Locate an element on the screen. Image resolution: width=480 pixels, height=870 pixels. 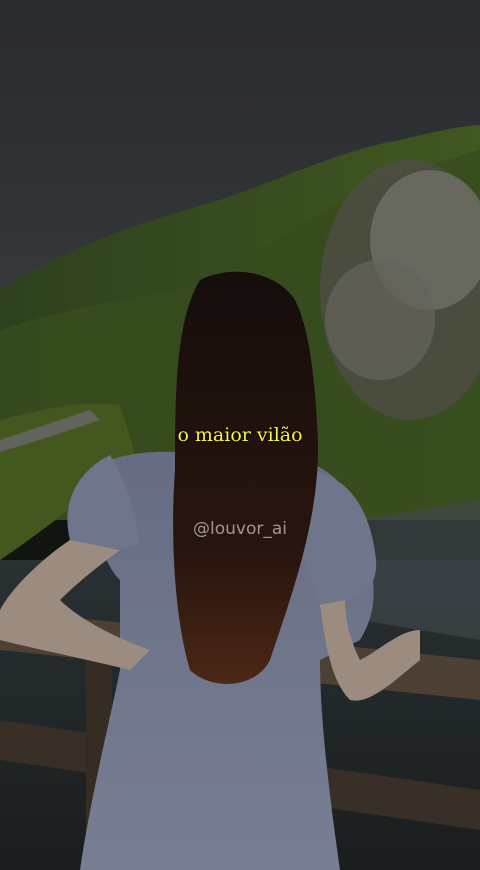
lyric-caption: o maior vilão is located at coordinates (240, 435).